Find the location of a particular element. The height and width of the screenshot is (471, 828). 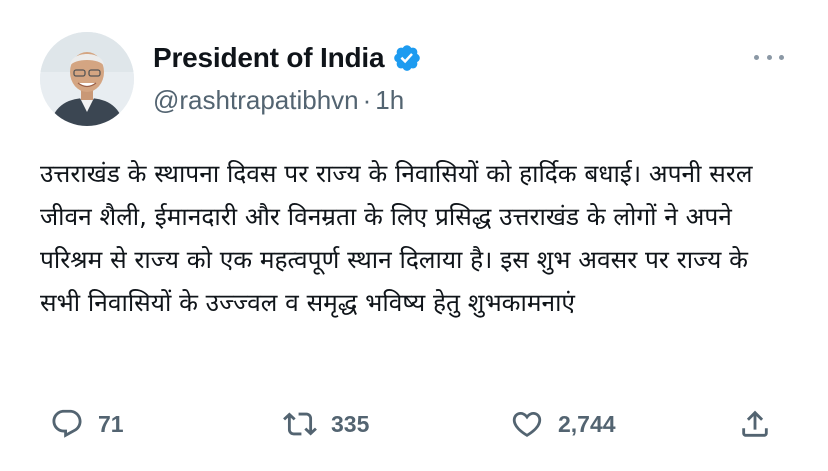

user-handle: @rashtrapatibhvn is located at coordinates (256, 100).